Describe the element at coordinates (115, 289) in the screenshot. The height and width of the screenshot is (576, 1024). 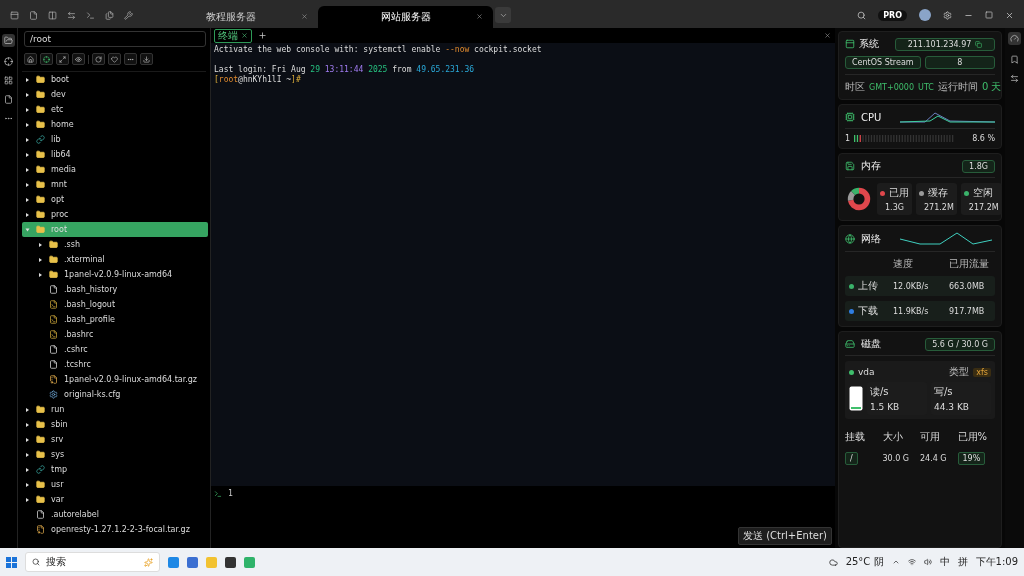
I see `tree-item: .bash_history` at that location.